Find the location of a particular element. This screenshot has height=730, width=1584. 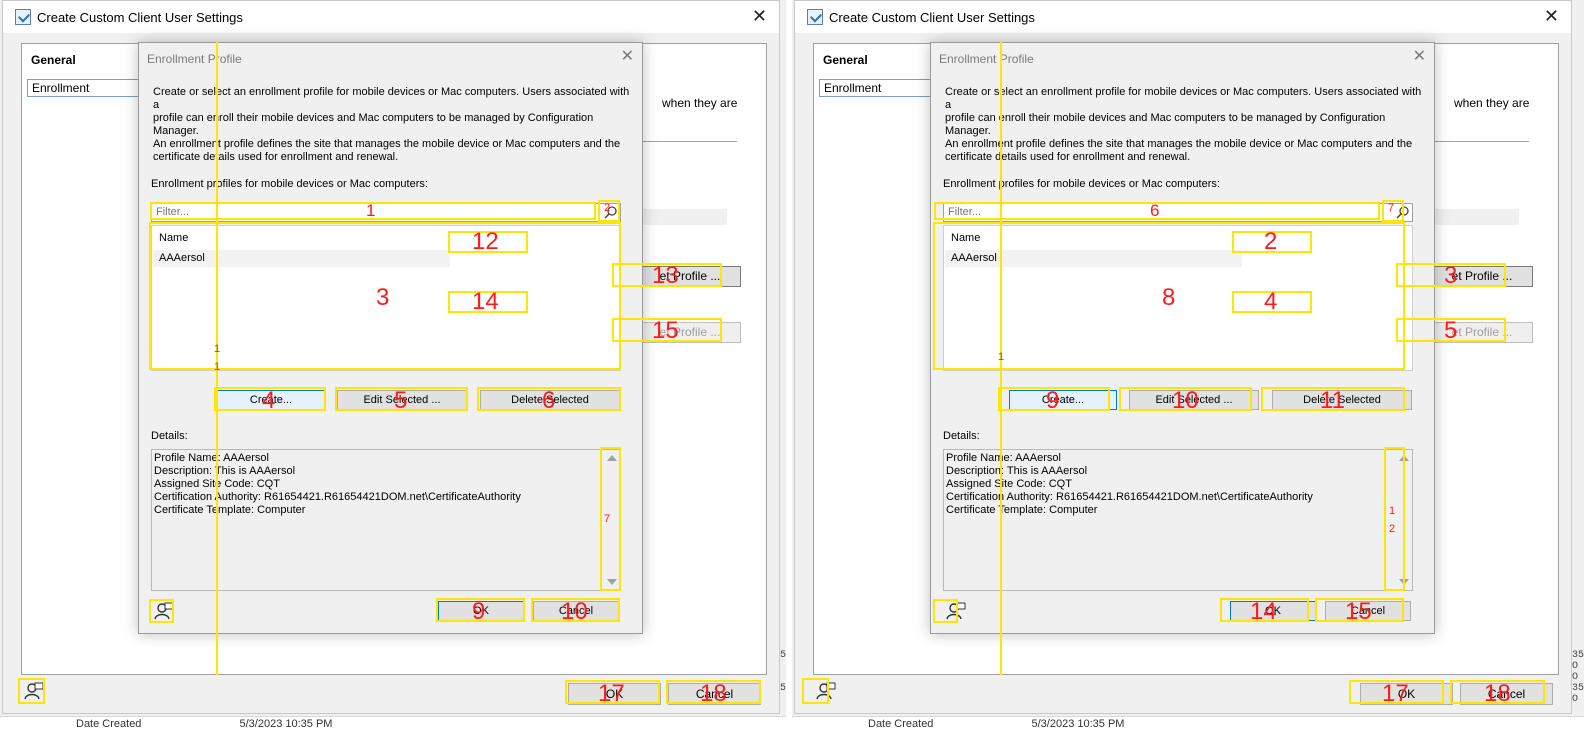

annotation-number: 13 is located at coordinates (665, 275).